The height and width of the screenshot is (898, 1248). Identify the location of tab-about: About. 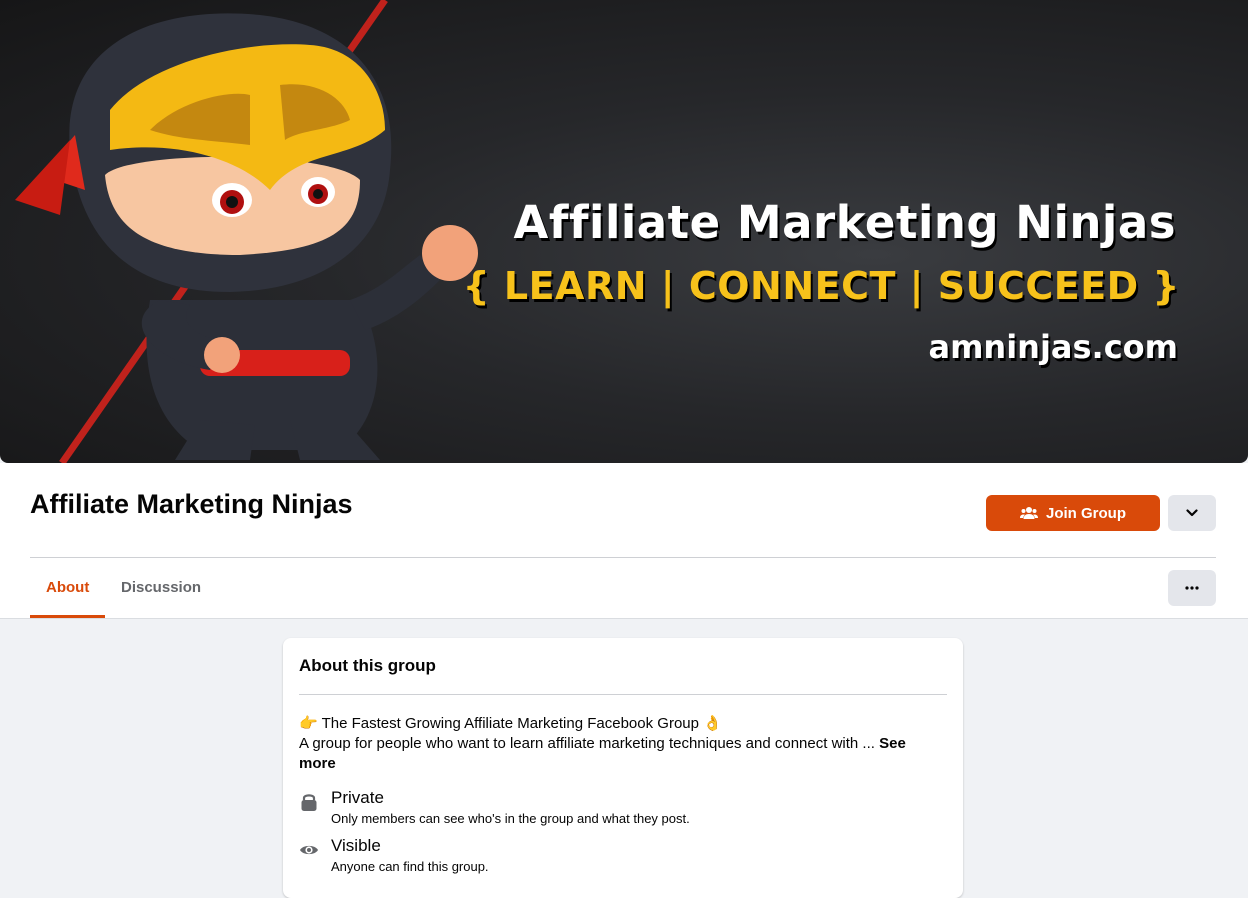
(68, 588).